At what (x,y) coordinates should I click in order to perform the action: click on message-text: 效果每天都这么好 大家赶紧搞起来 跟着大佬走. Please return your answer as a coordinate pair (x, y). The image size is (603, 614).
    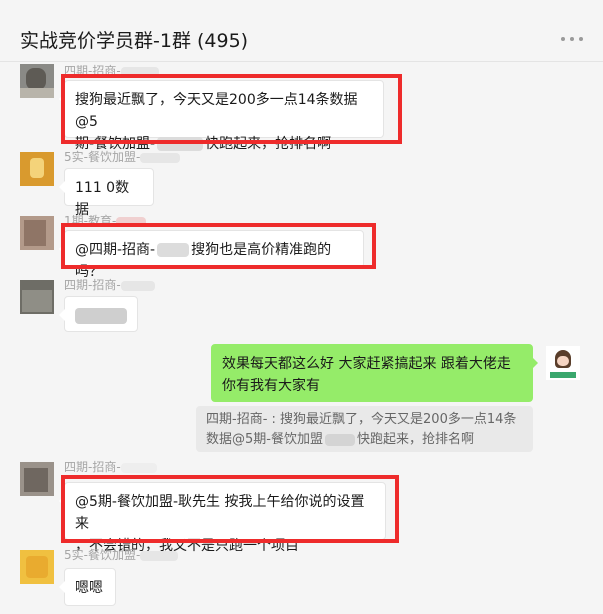
    Looking at the image, I should click on (366, 364).